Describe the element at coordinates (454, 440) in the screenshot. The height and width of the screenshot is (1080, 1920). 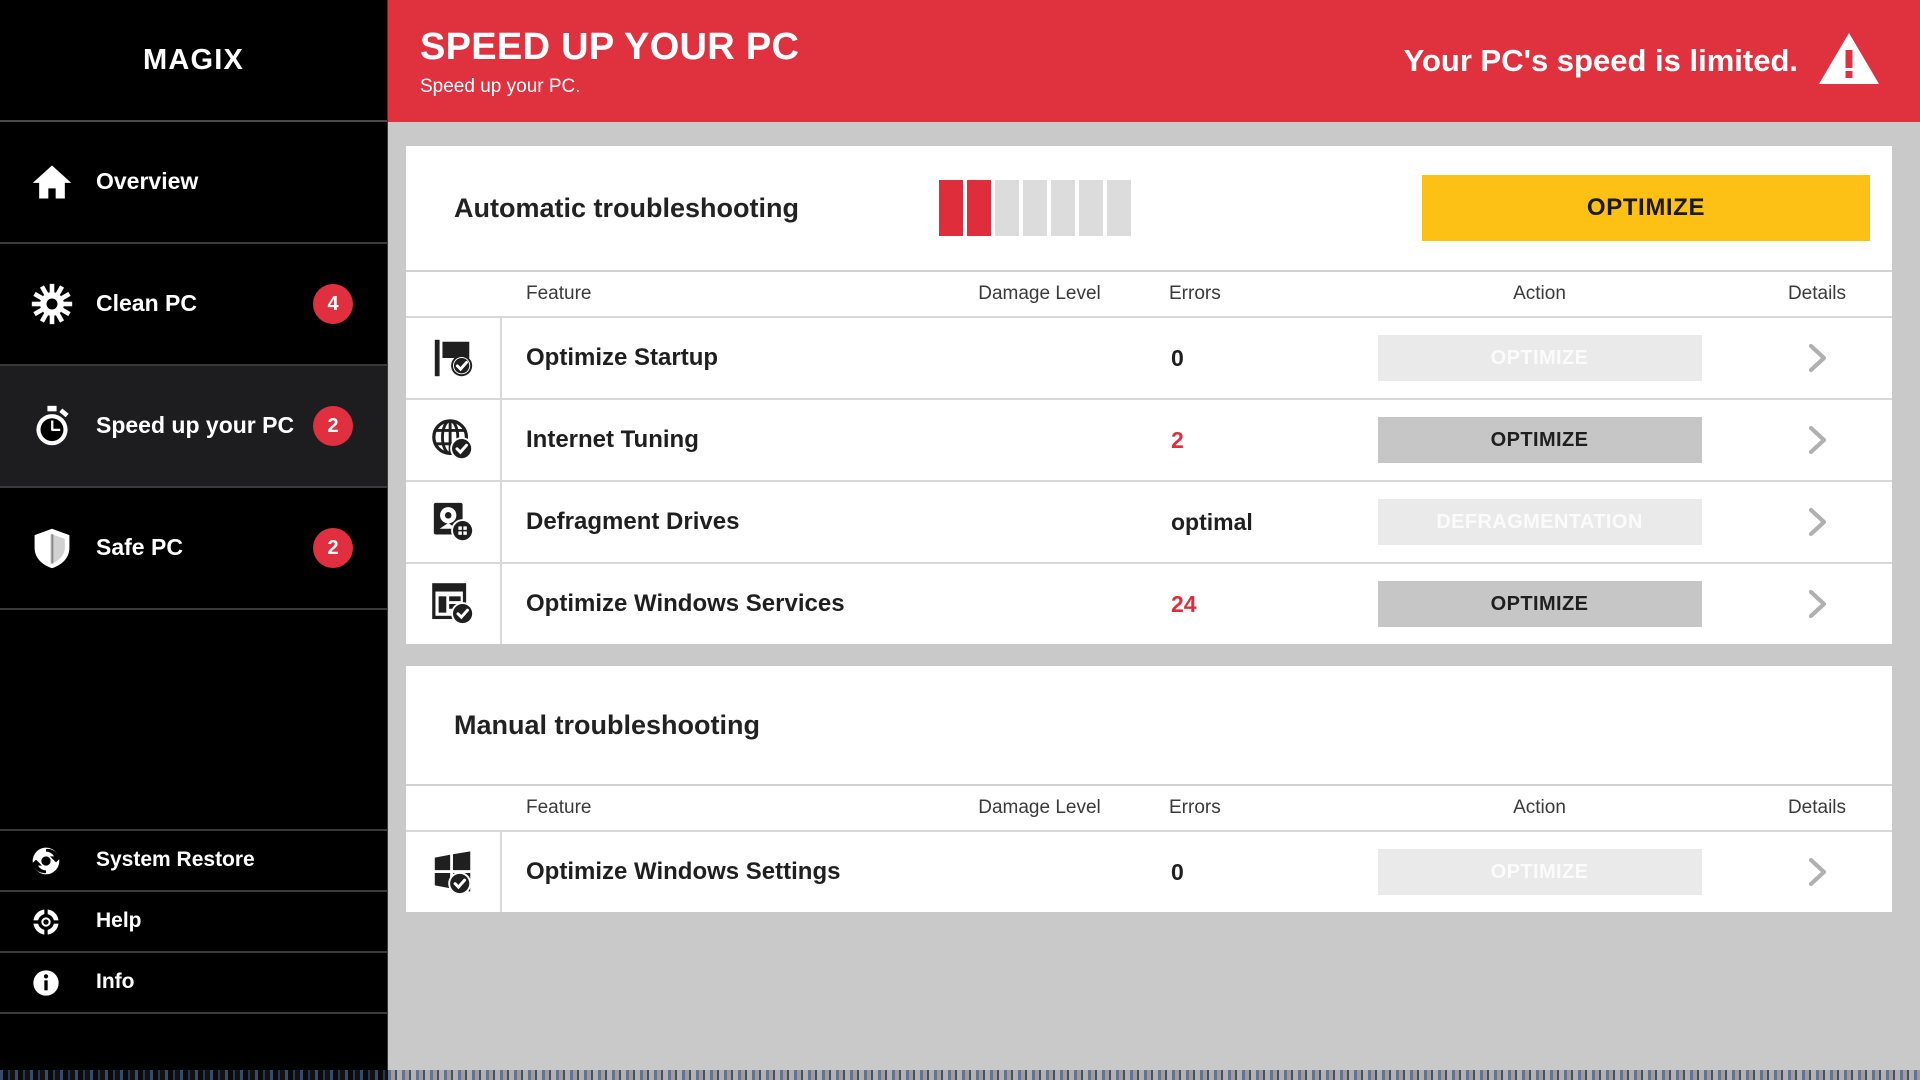
I see `globe-check-icon` at that location.